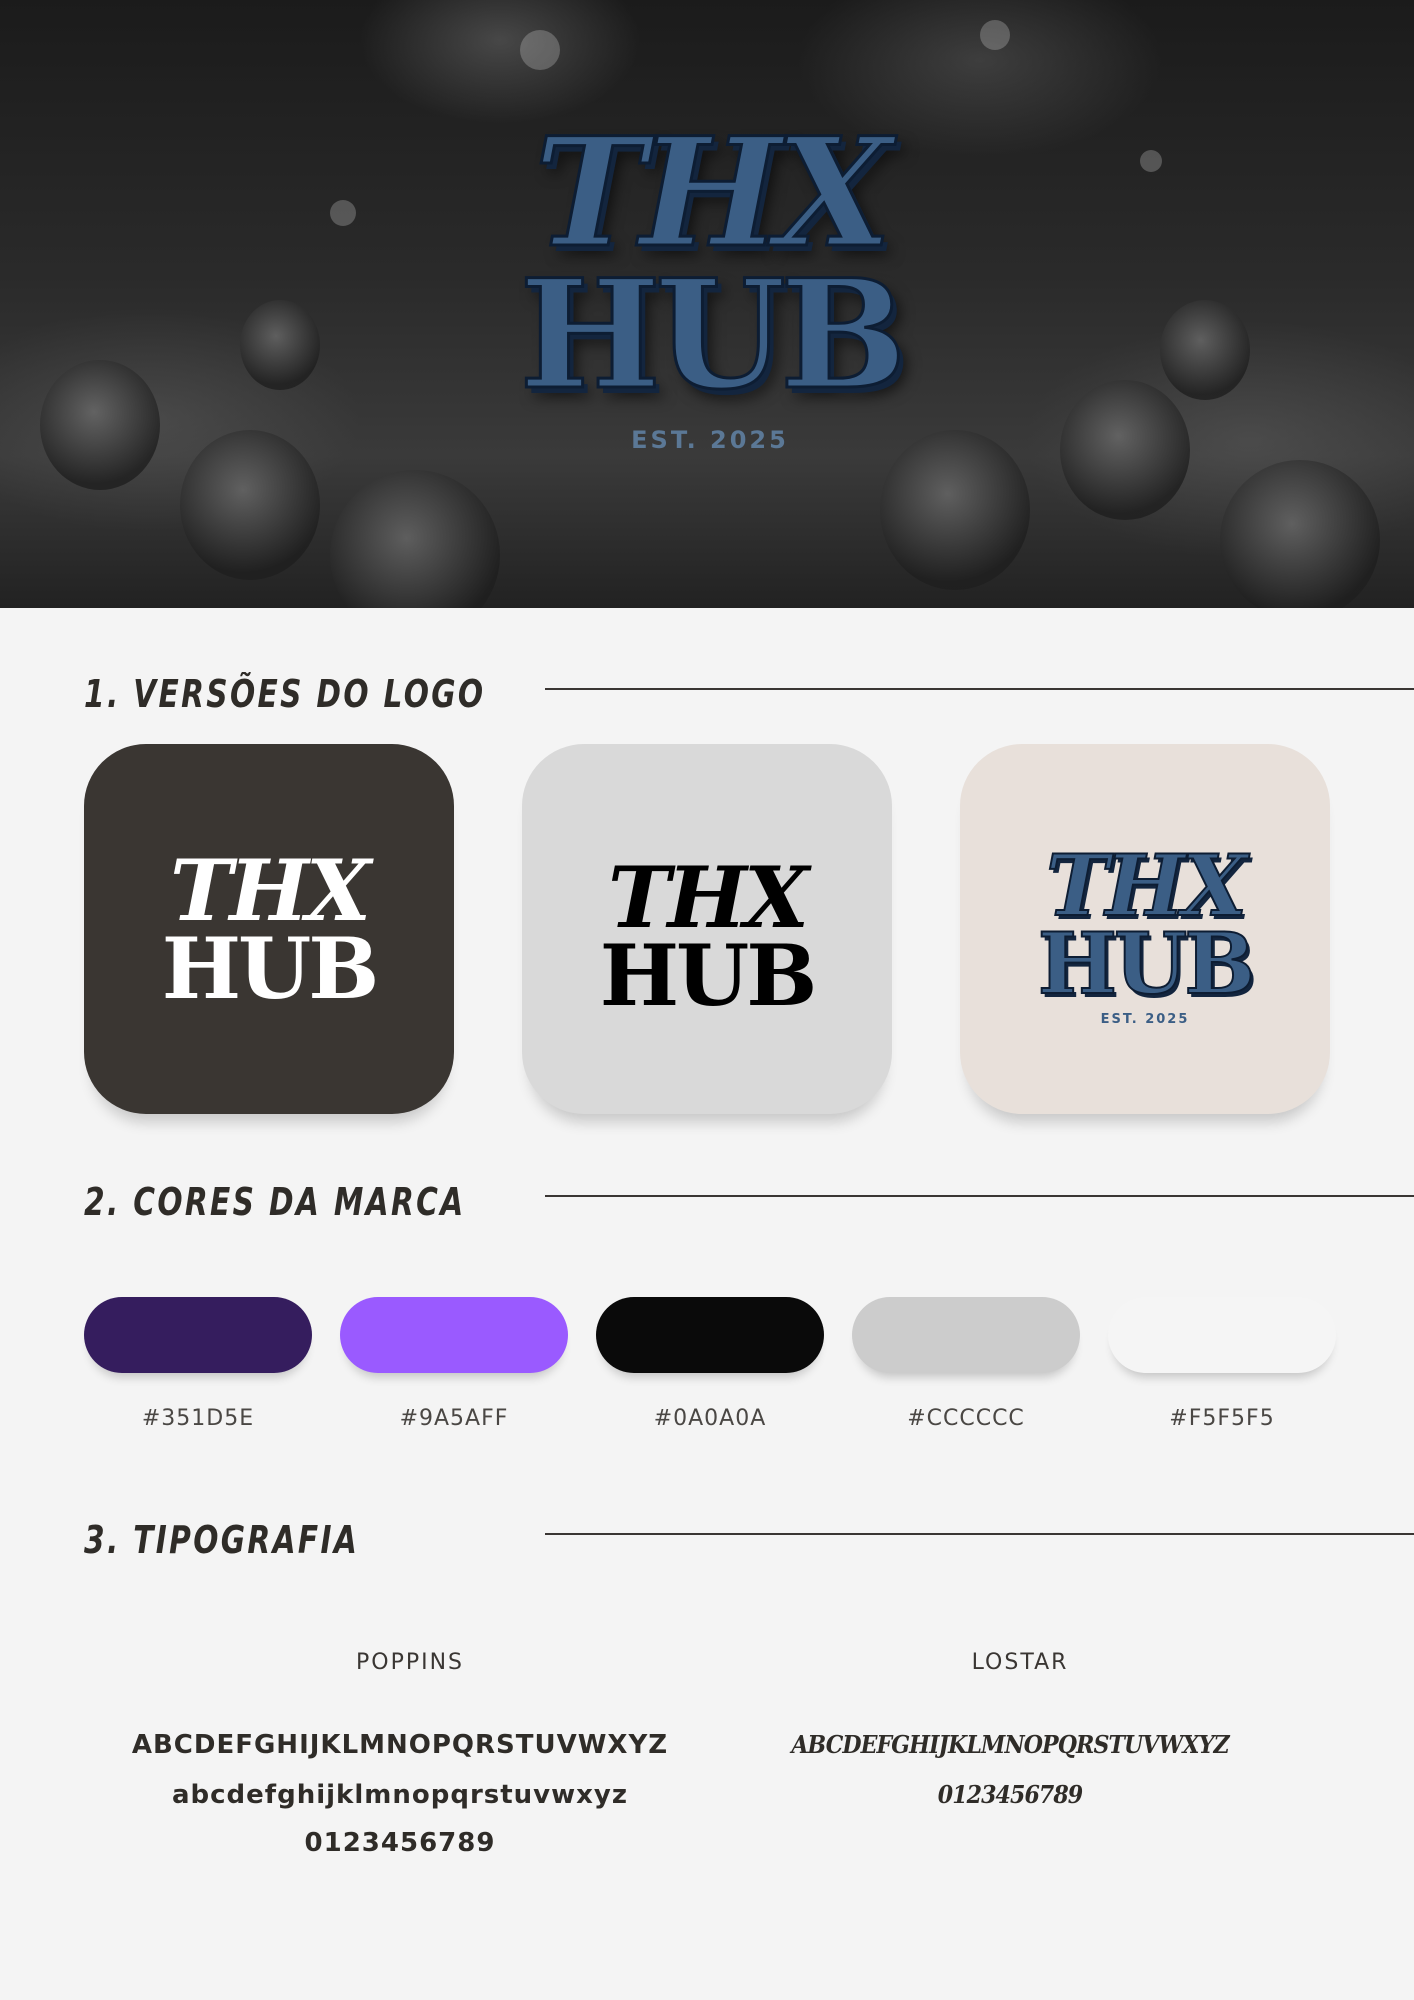 The height and width of the screenshot is (2000, 1414). Describe the element at coordinates (1020, 1662) in the screenshot. I see `font-name-display: LOSTAR` at that location.